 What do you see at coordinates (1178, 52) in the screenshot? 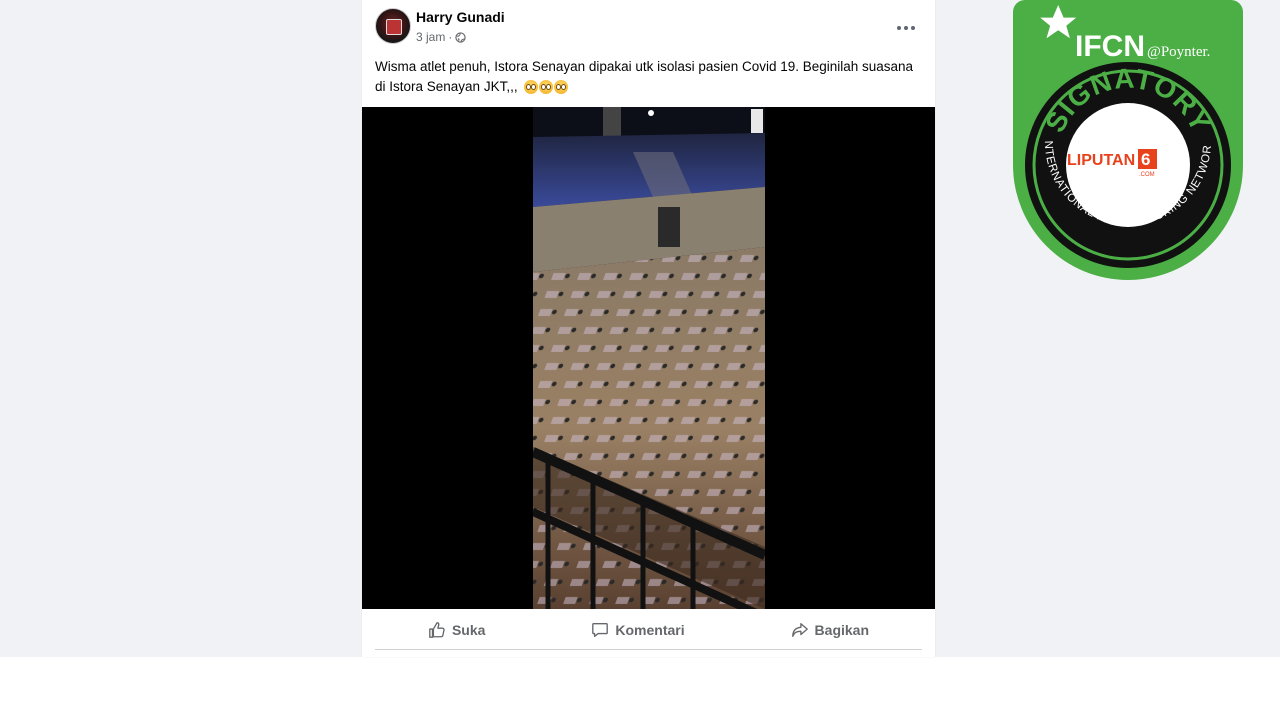
I see `poynter-wordmark: @Poynter.` at bounding box center [1178, 52].